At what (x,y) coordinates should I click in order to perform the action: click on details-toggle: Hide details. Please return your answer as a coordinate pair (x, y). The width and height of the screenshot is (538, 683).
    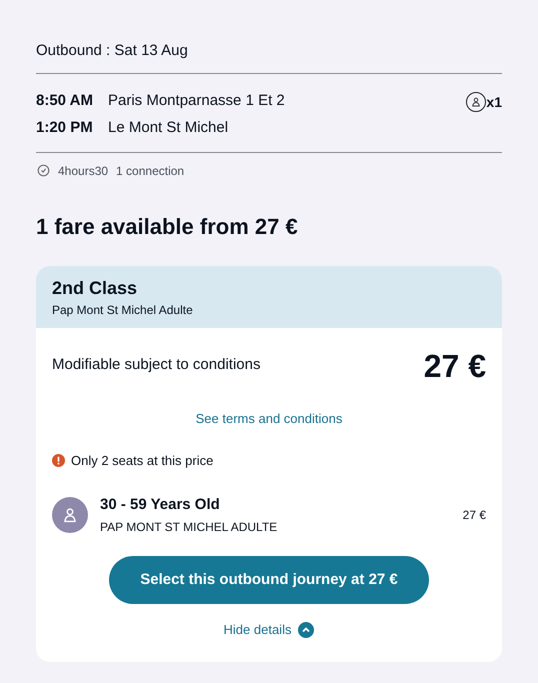
    Looking at the image, I should click on (269, 630).